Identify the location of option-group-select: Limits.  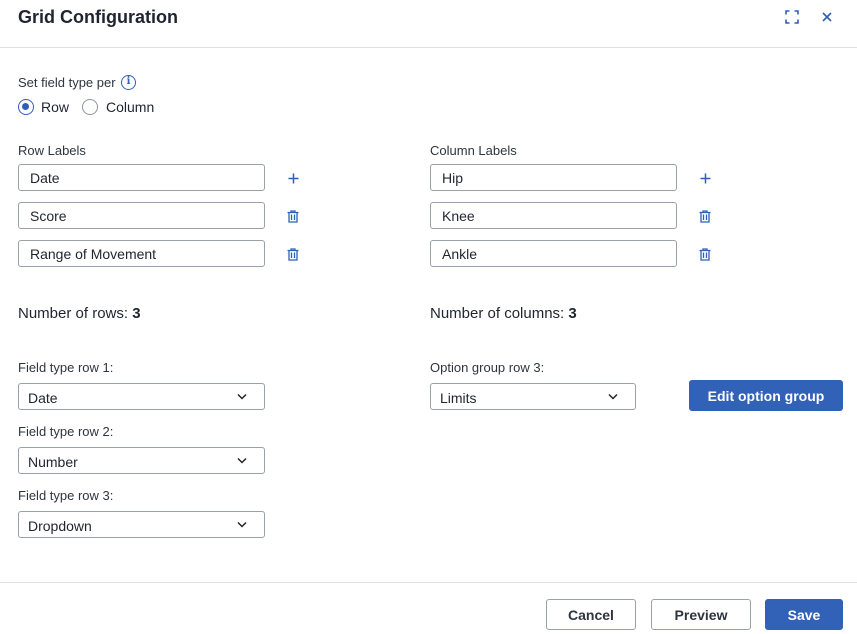
(533, 396).